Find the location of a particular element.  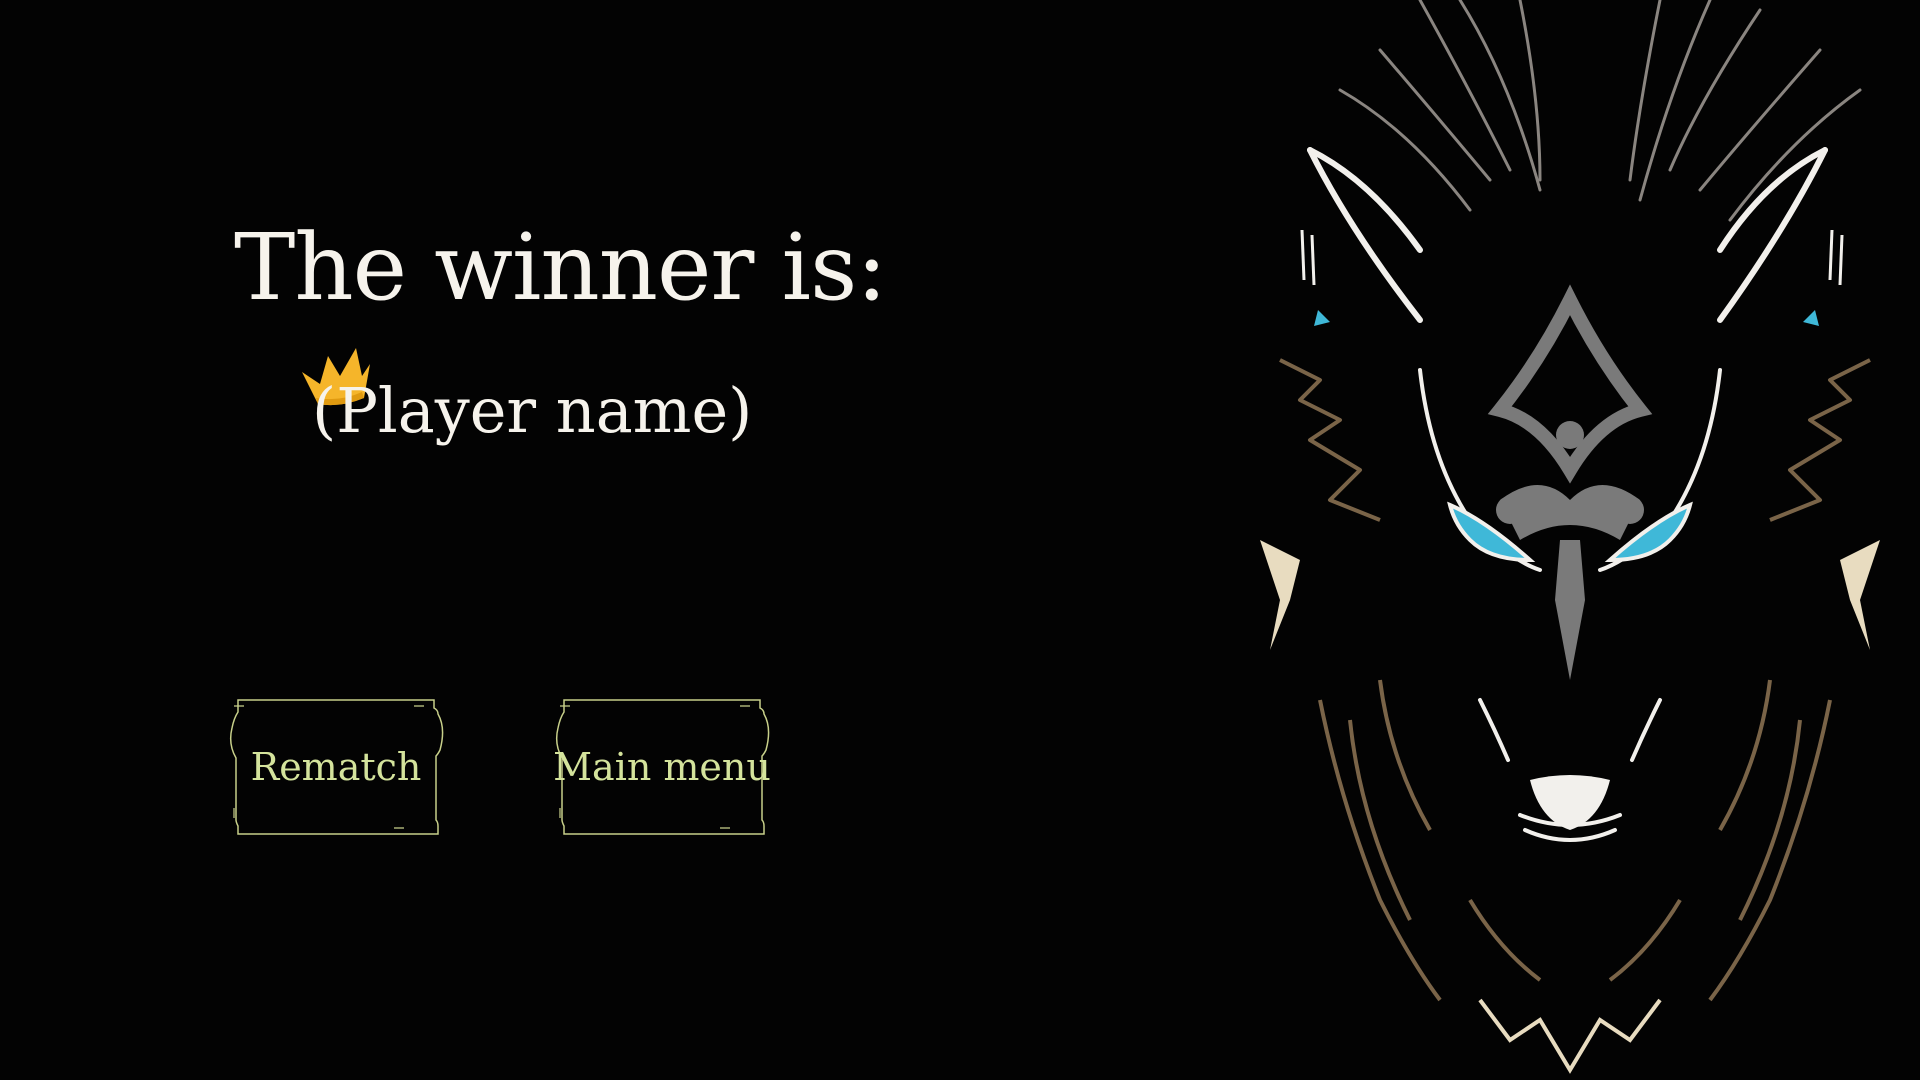

main-menu-label: Main menu is located at coordinates (662, 767).